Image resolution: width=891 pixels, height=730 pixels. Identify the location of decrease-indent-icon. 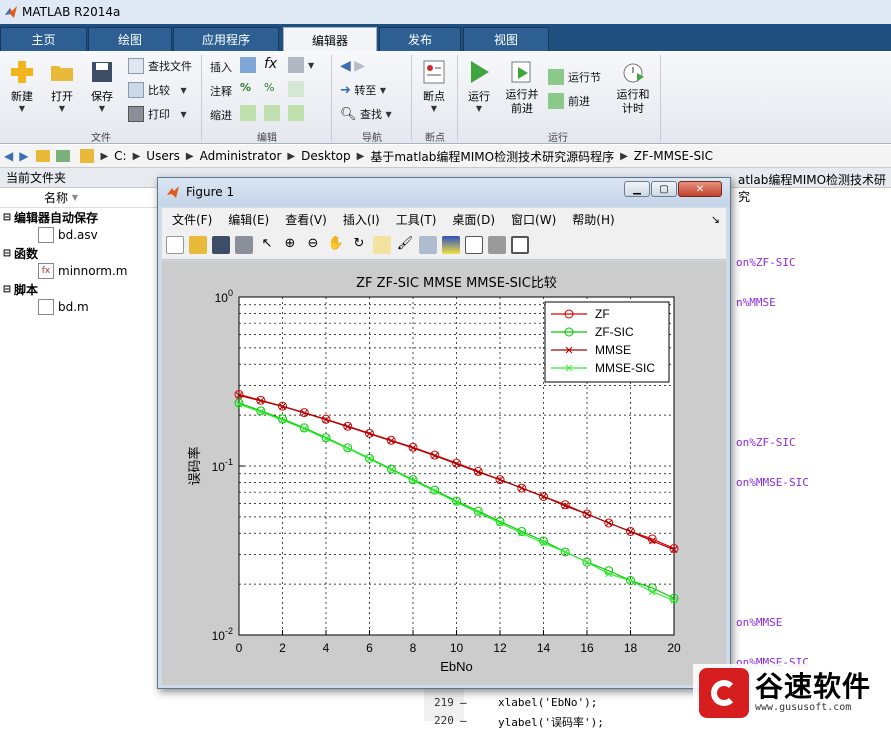
(272, 113).